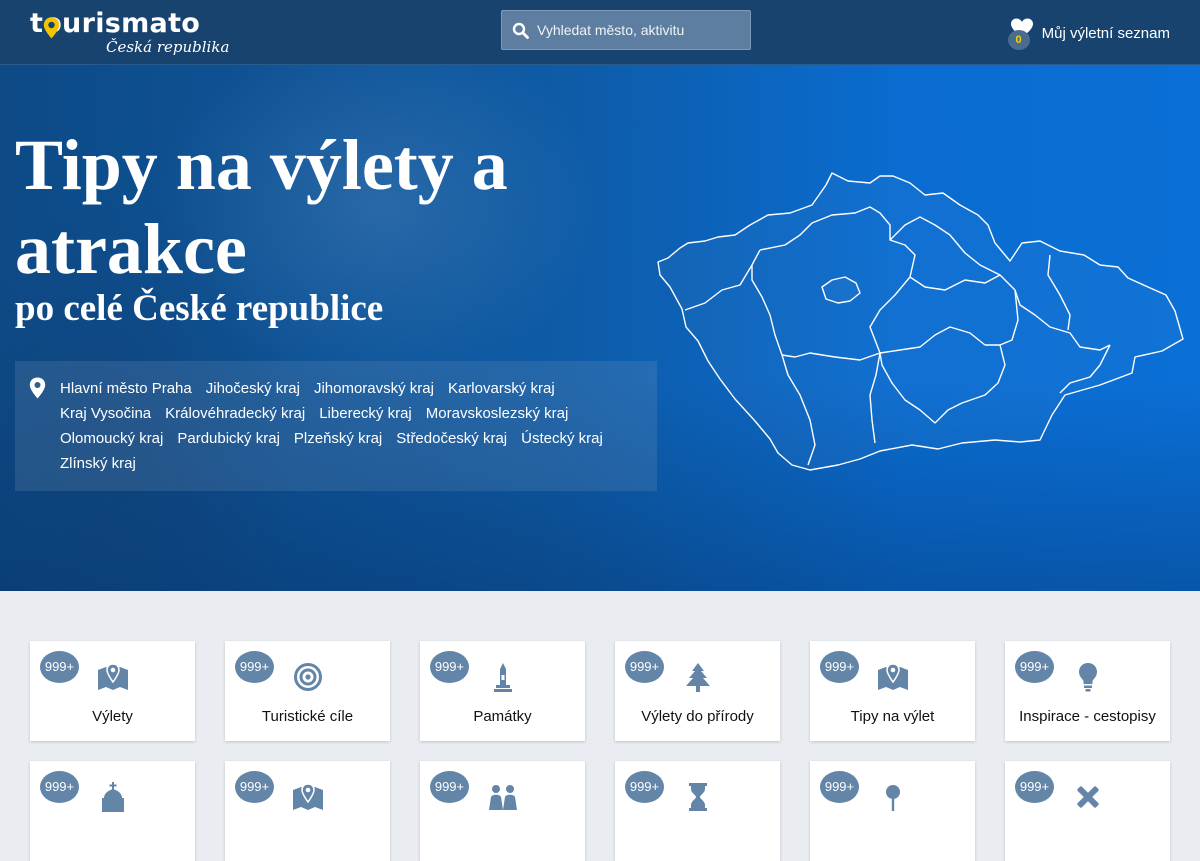 The image size is (1200, 861). What do you see at coordinates (520, 30) in the screenshot?
I see `search-icon` at bounding box center [520, 30].